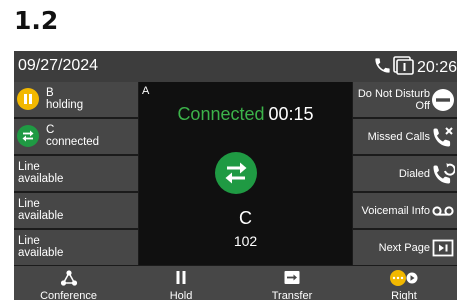 The width and height of the screenshot is (457, 300). I want to click on bottom-softkey-bar: Conference Hold Transfer Right, so click(235, 283).